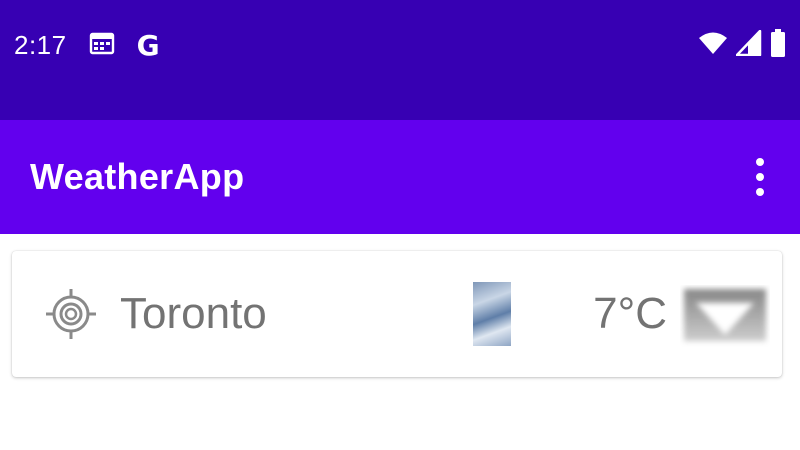 This screenshot has width=800, height=450. I want to click on my-location-icon, so click(71, 314).